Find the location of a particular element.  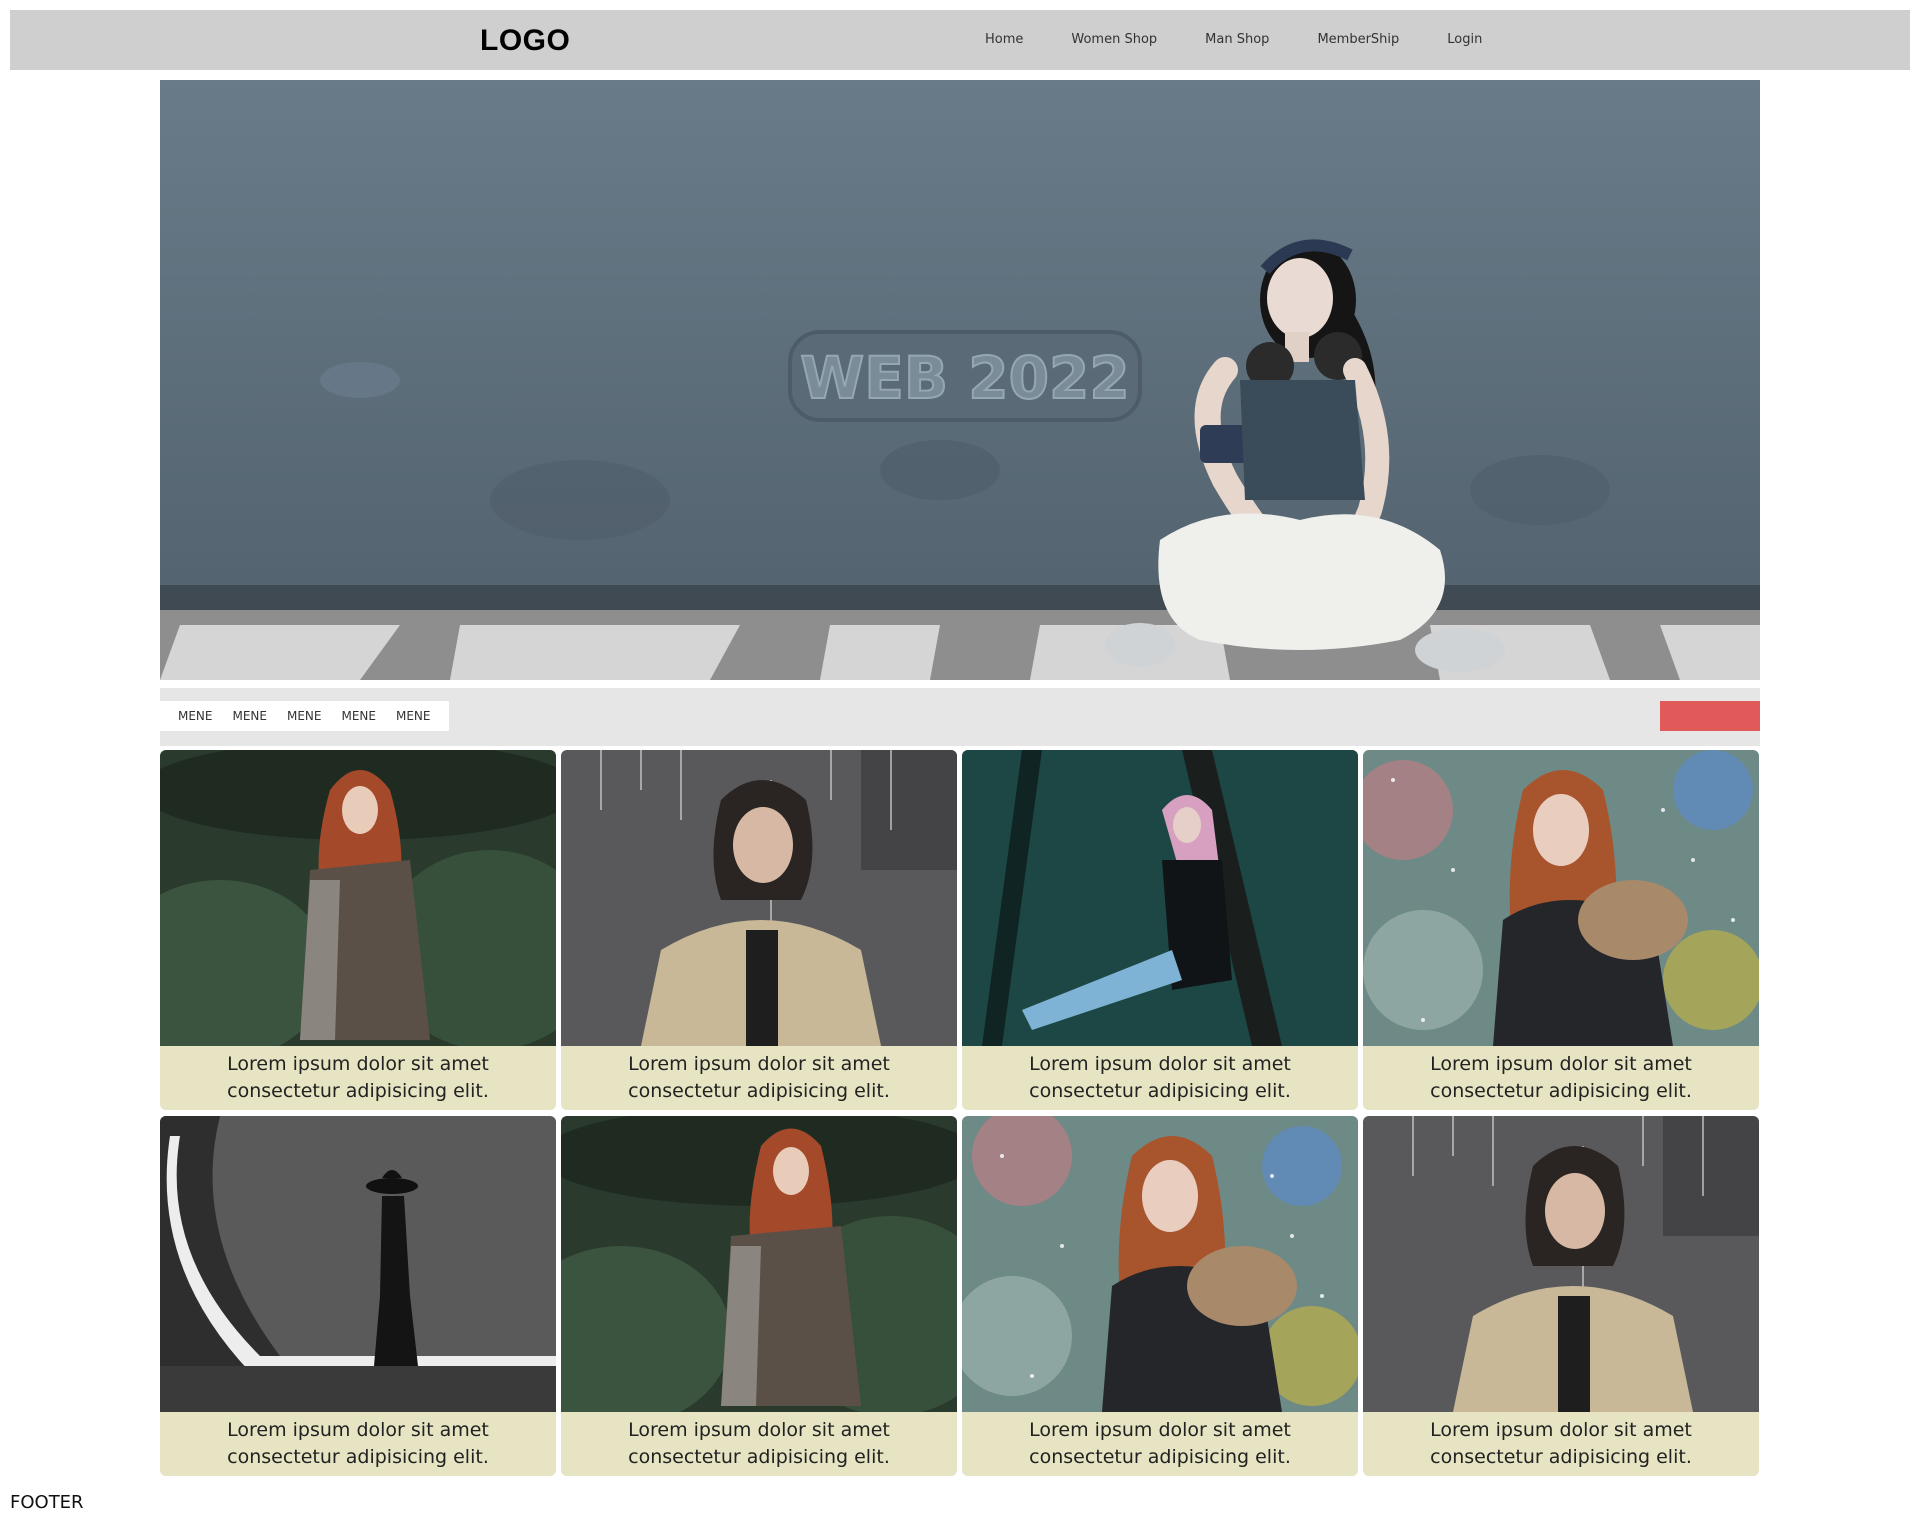

sub-menu: MENE MENE MENE MENE MENE is located at coordinates (304, 716).